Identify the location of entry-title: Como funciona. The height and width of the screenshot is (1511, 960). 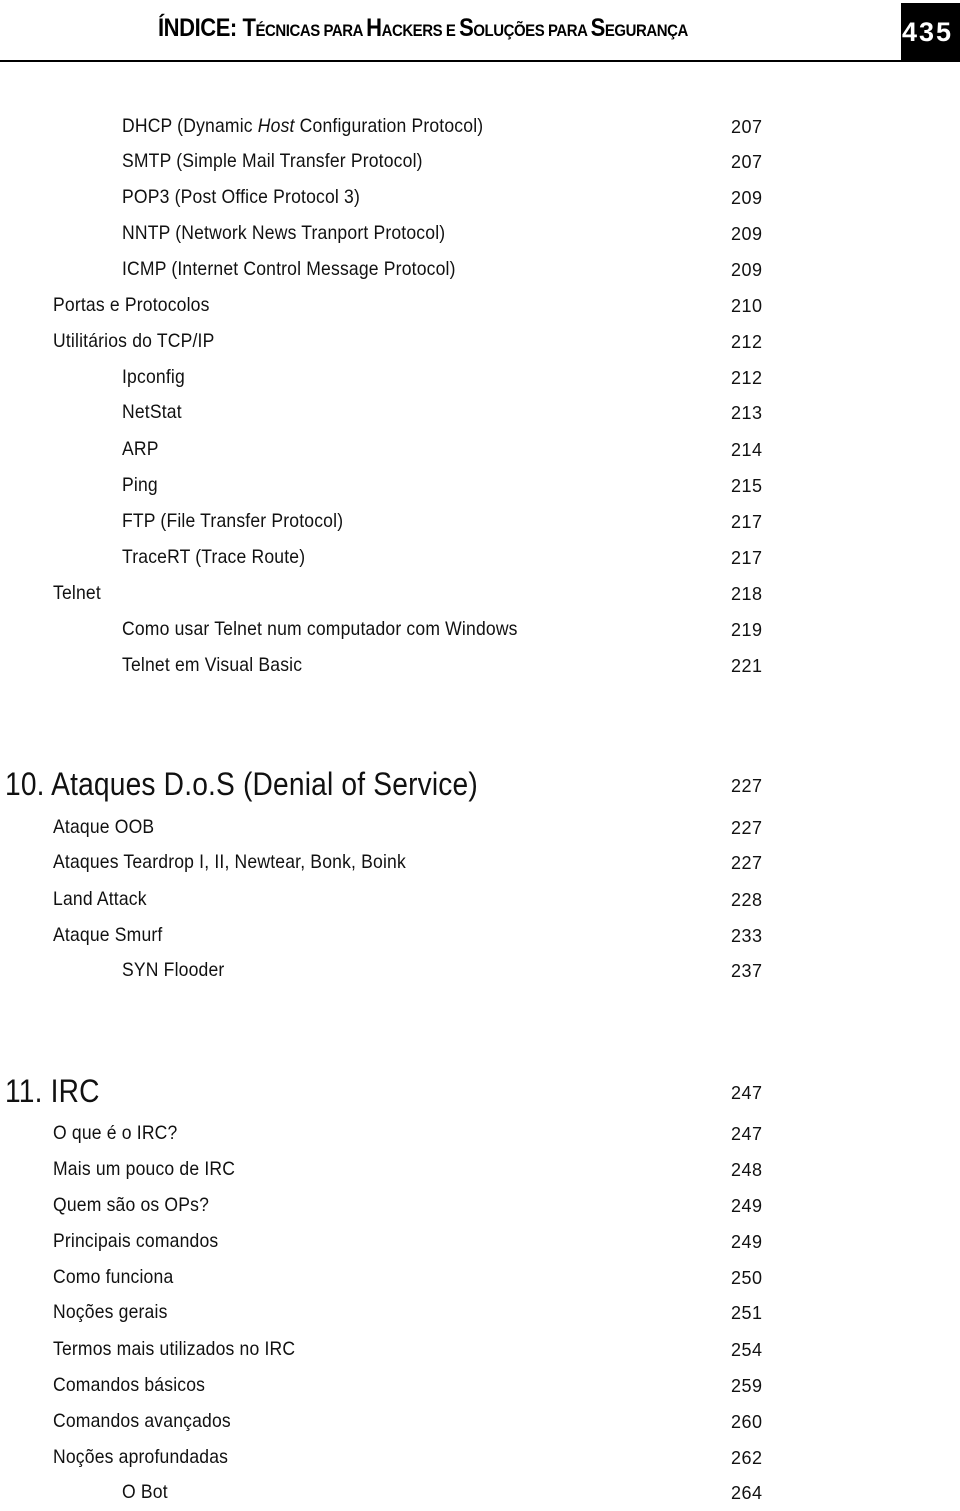
(113, 1277).